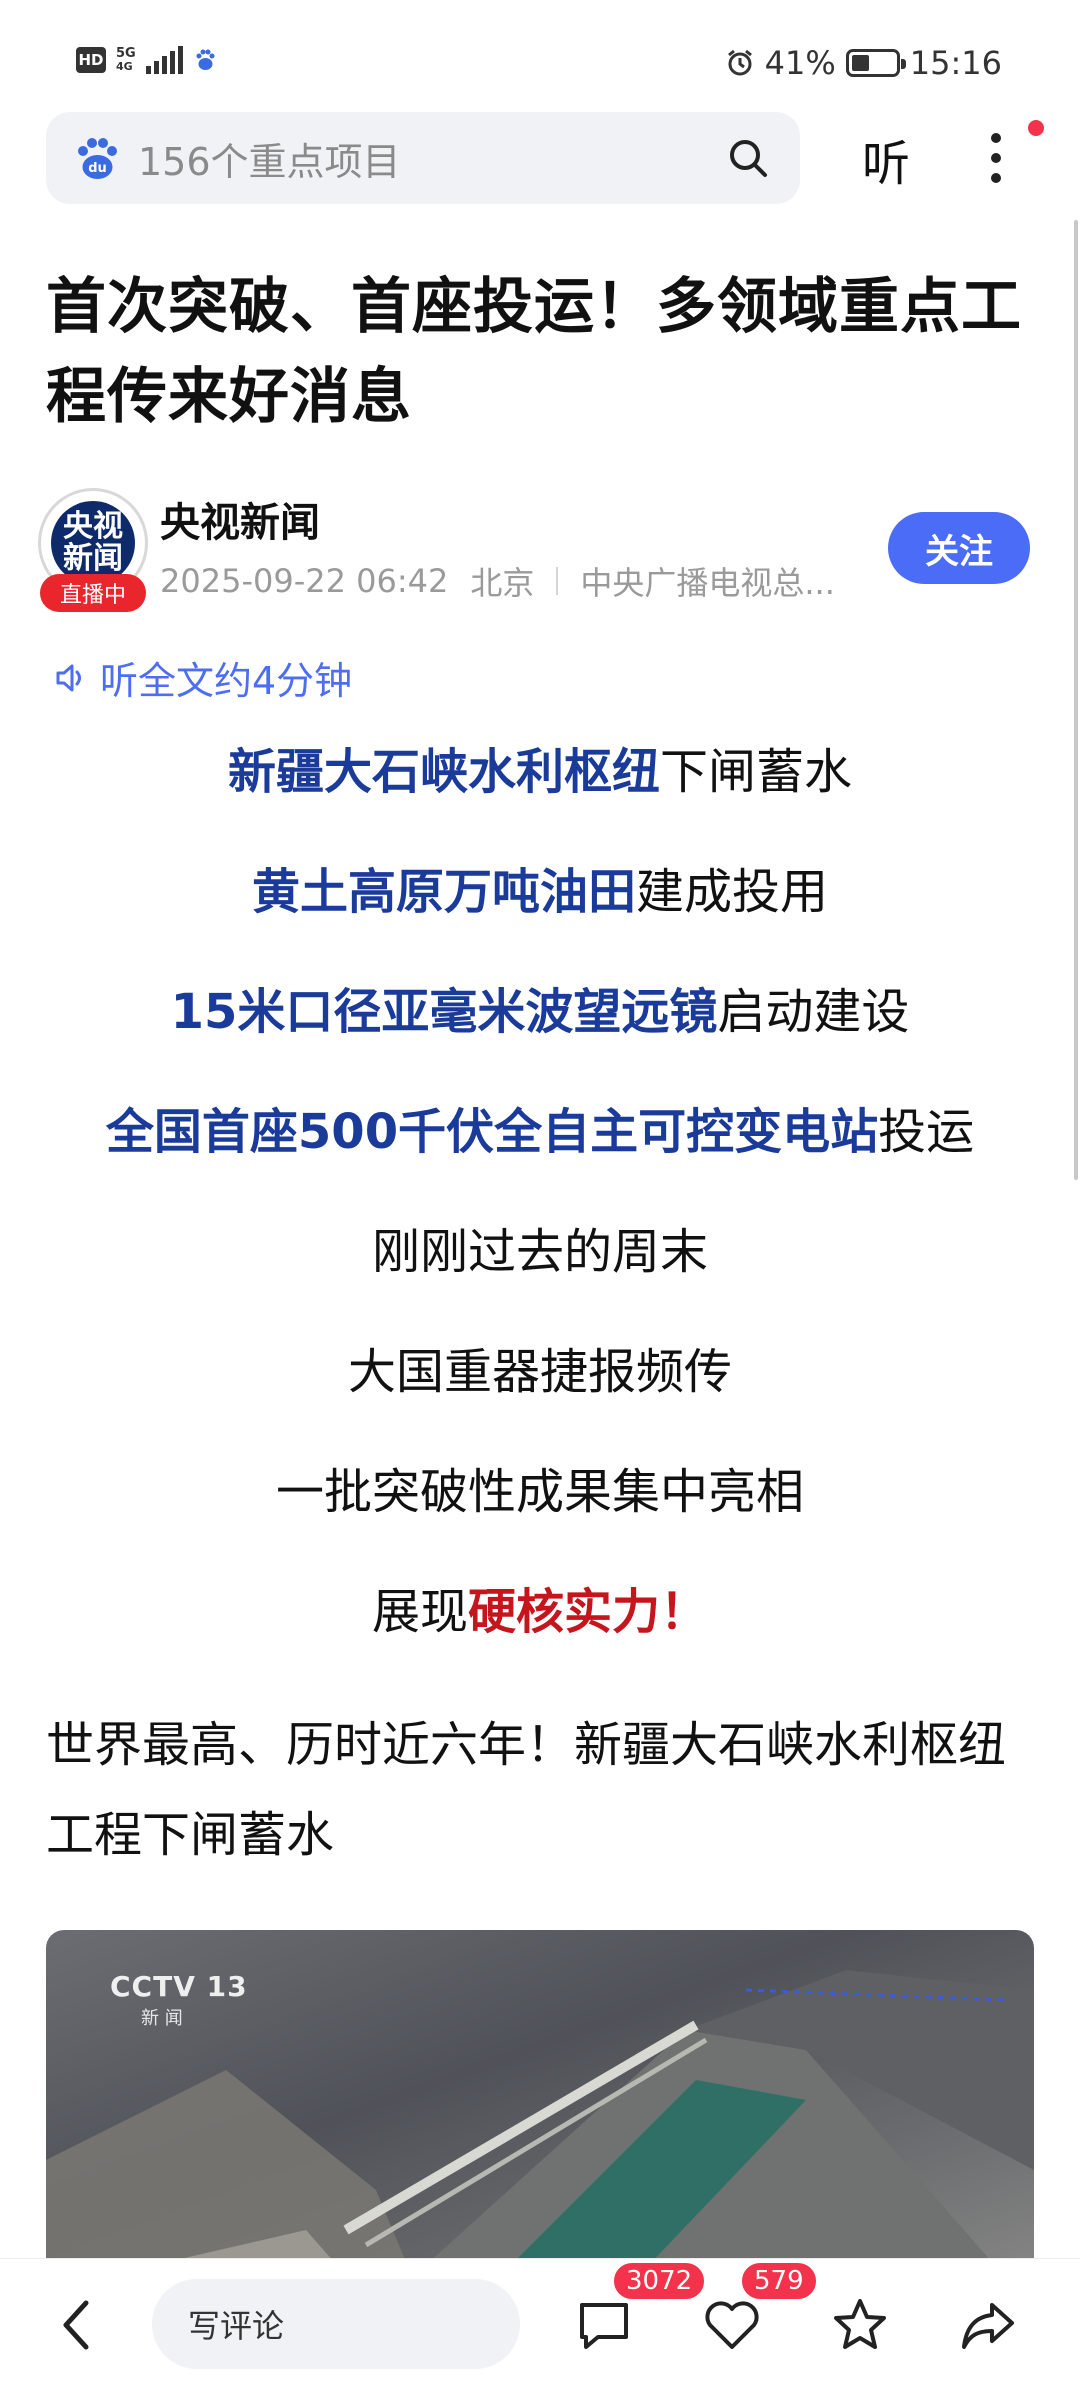 The height and width of the screenshot is (2388, 1080). I want to click on cctv-channel-label: 新 闻, so click(162, 2018).